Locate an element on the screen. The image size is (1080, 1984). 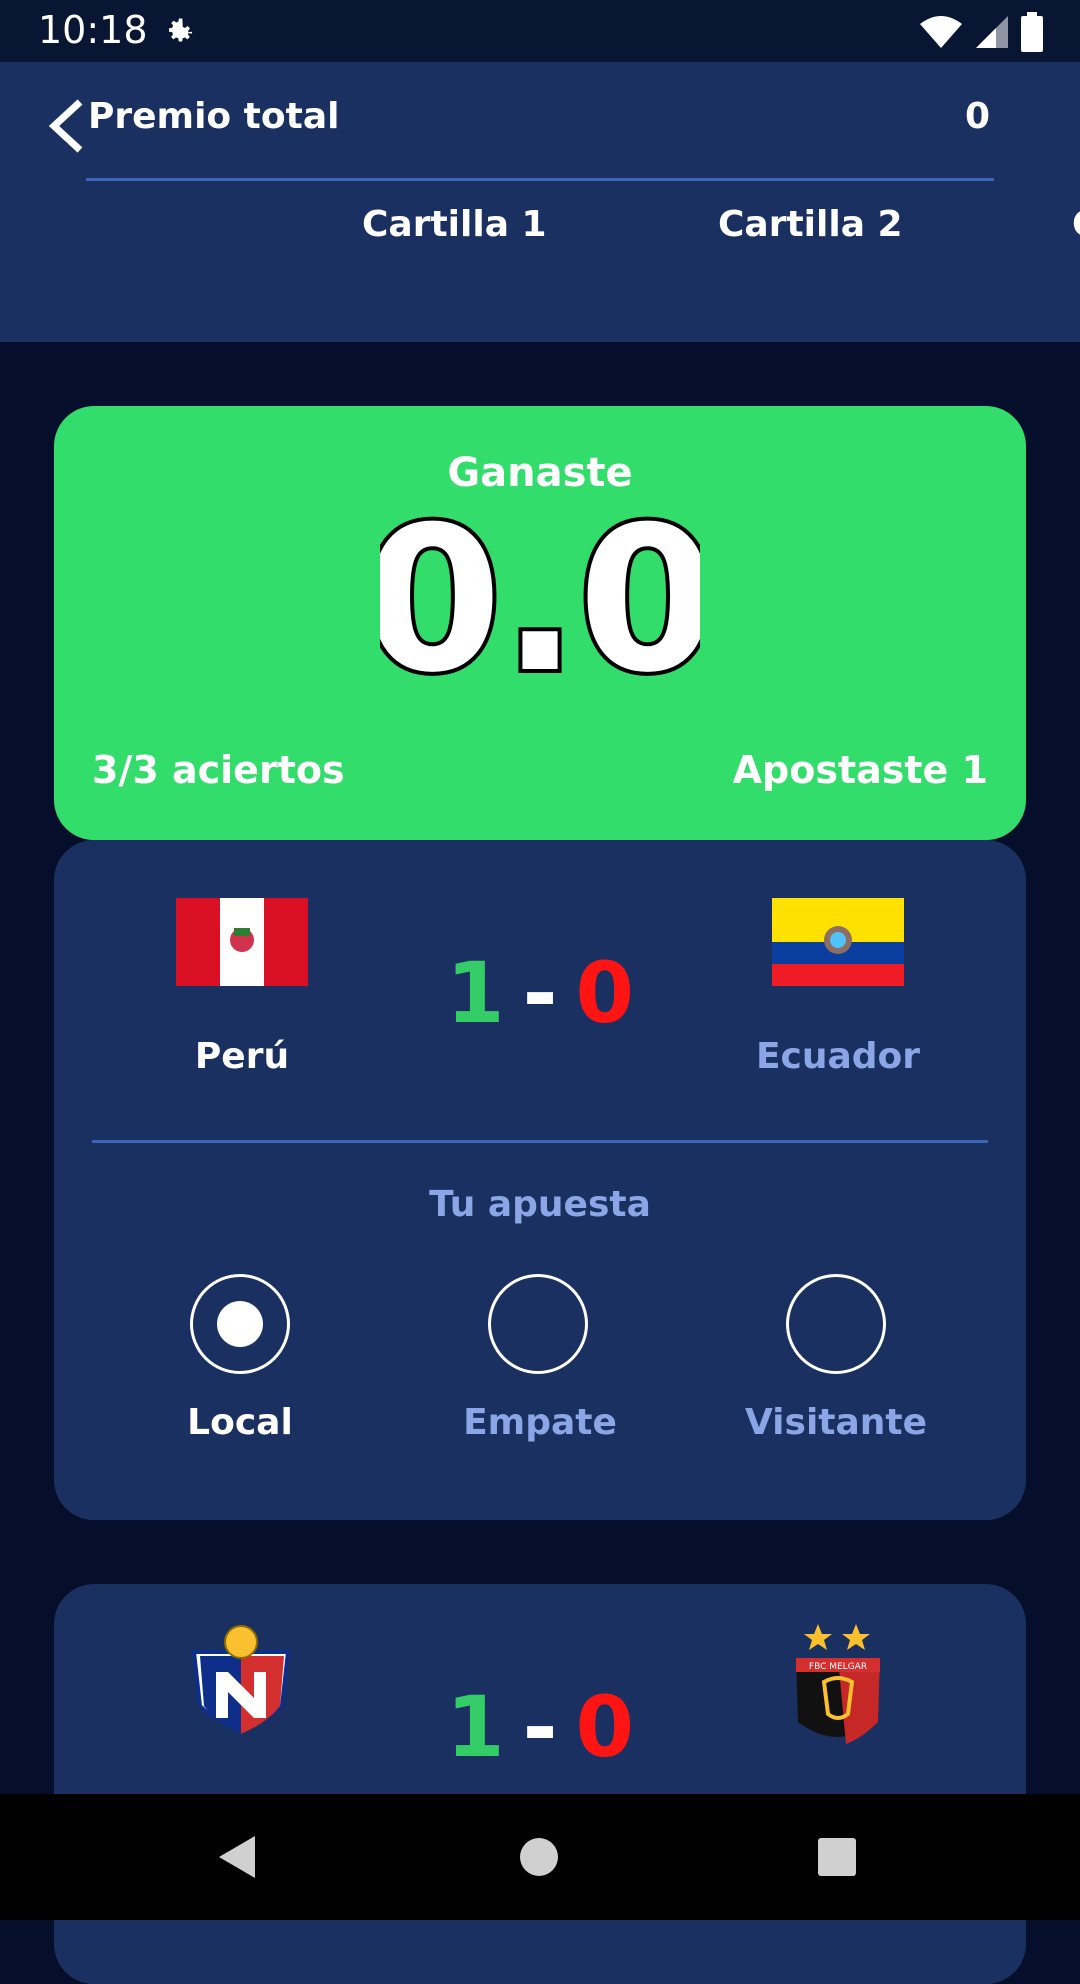
tab-cartilla-3: C is located at coordinates (1076, 224).